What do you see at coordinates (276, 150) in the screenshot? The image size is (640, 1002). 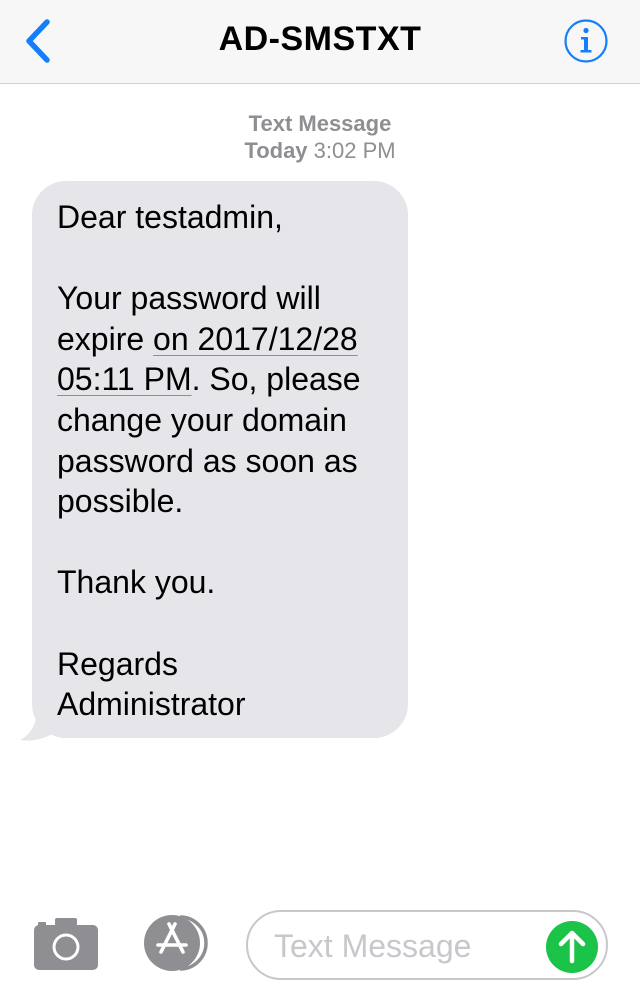 I see `timestamp-day: Today` at bounding box center [276, 150].